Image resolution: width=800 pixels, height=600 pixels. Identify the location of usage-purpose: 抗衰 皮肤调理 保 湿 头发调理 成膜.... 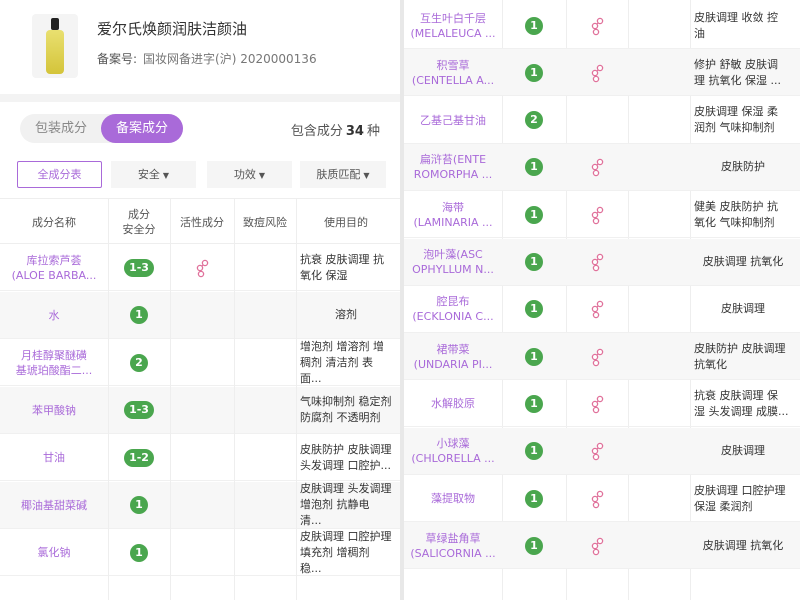
(741, 403).